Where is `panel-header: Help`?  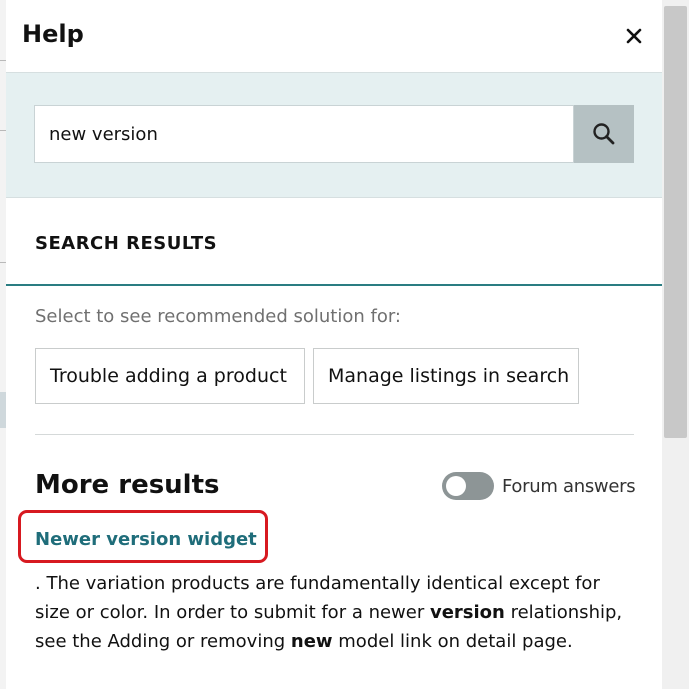 panel-header: Help is located at coordinates (334, 36).